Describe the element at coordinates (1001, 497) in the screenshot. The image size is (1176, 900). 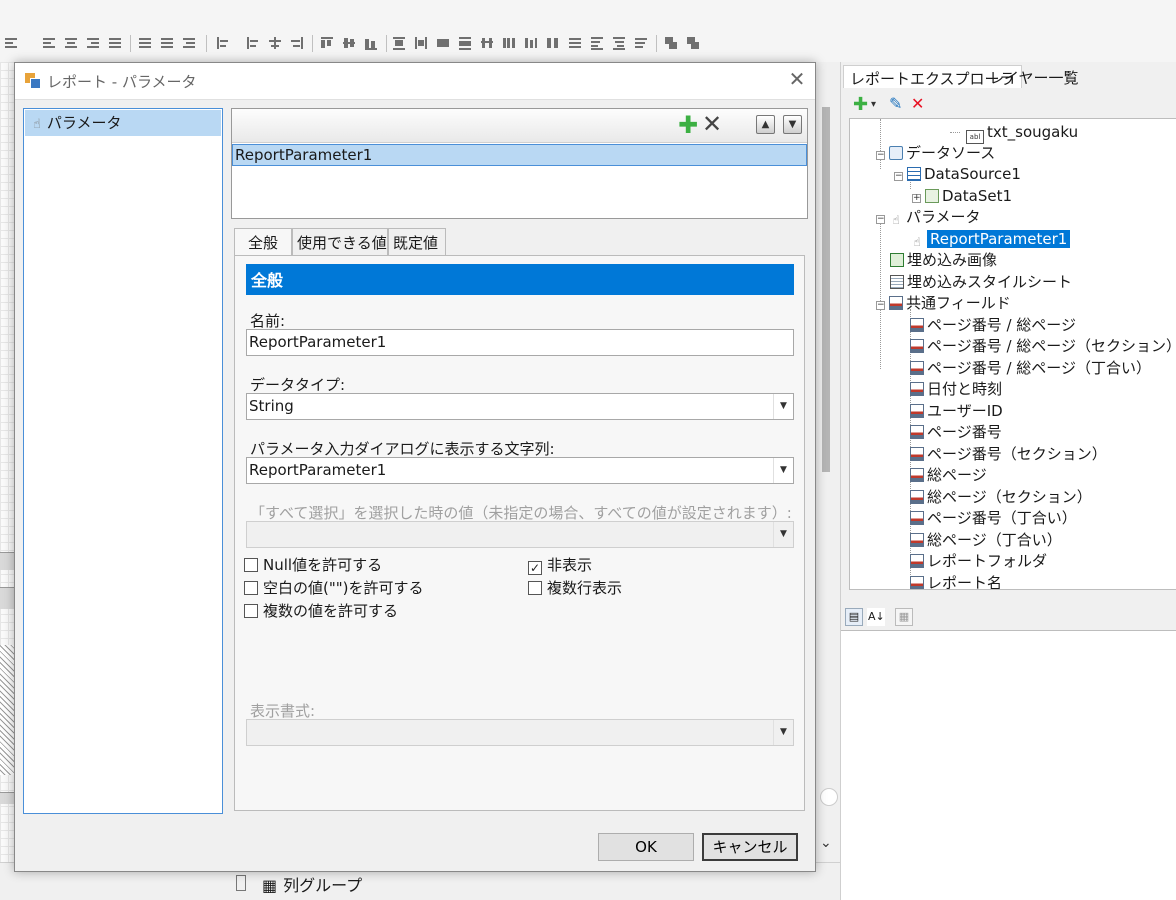
I see `tree-node-field: 総ページ（セクション）` at that location.